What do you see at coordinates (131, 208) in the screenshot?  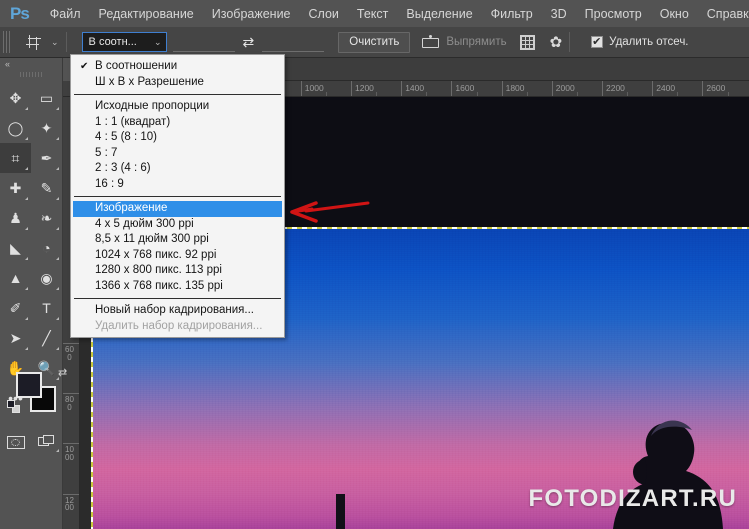 I see `dropdown-item-label: Изображение` at bounding box center [131, 208].